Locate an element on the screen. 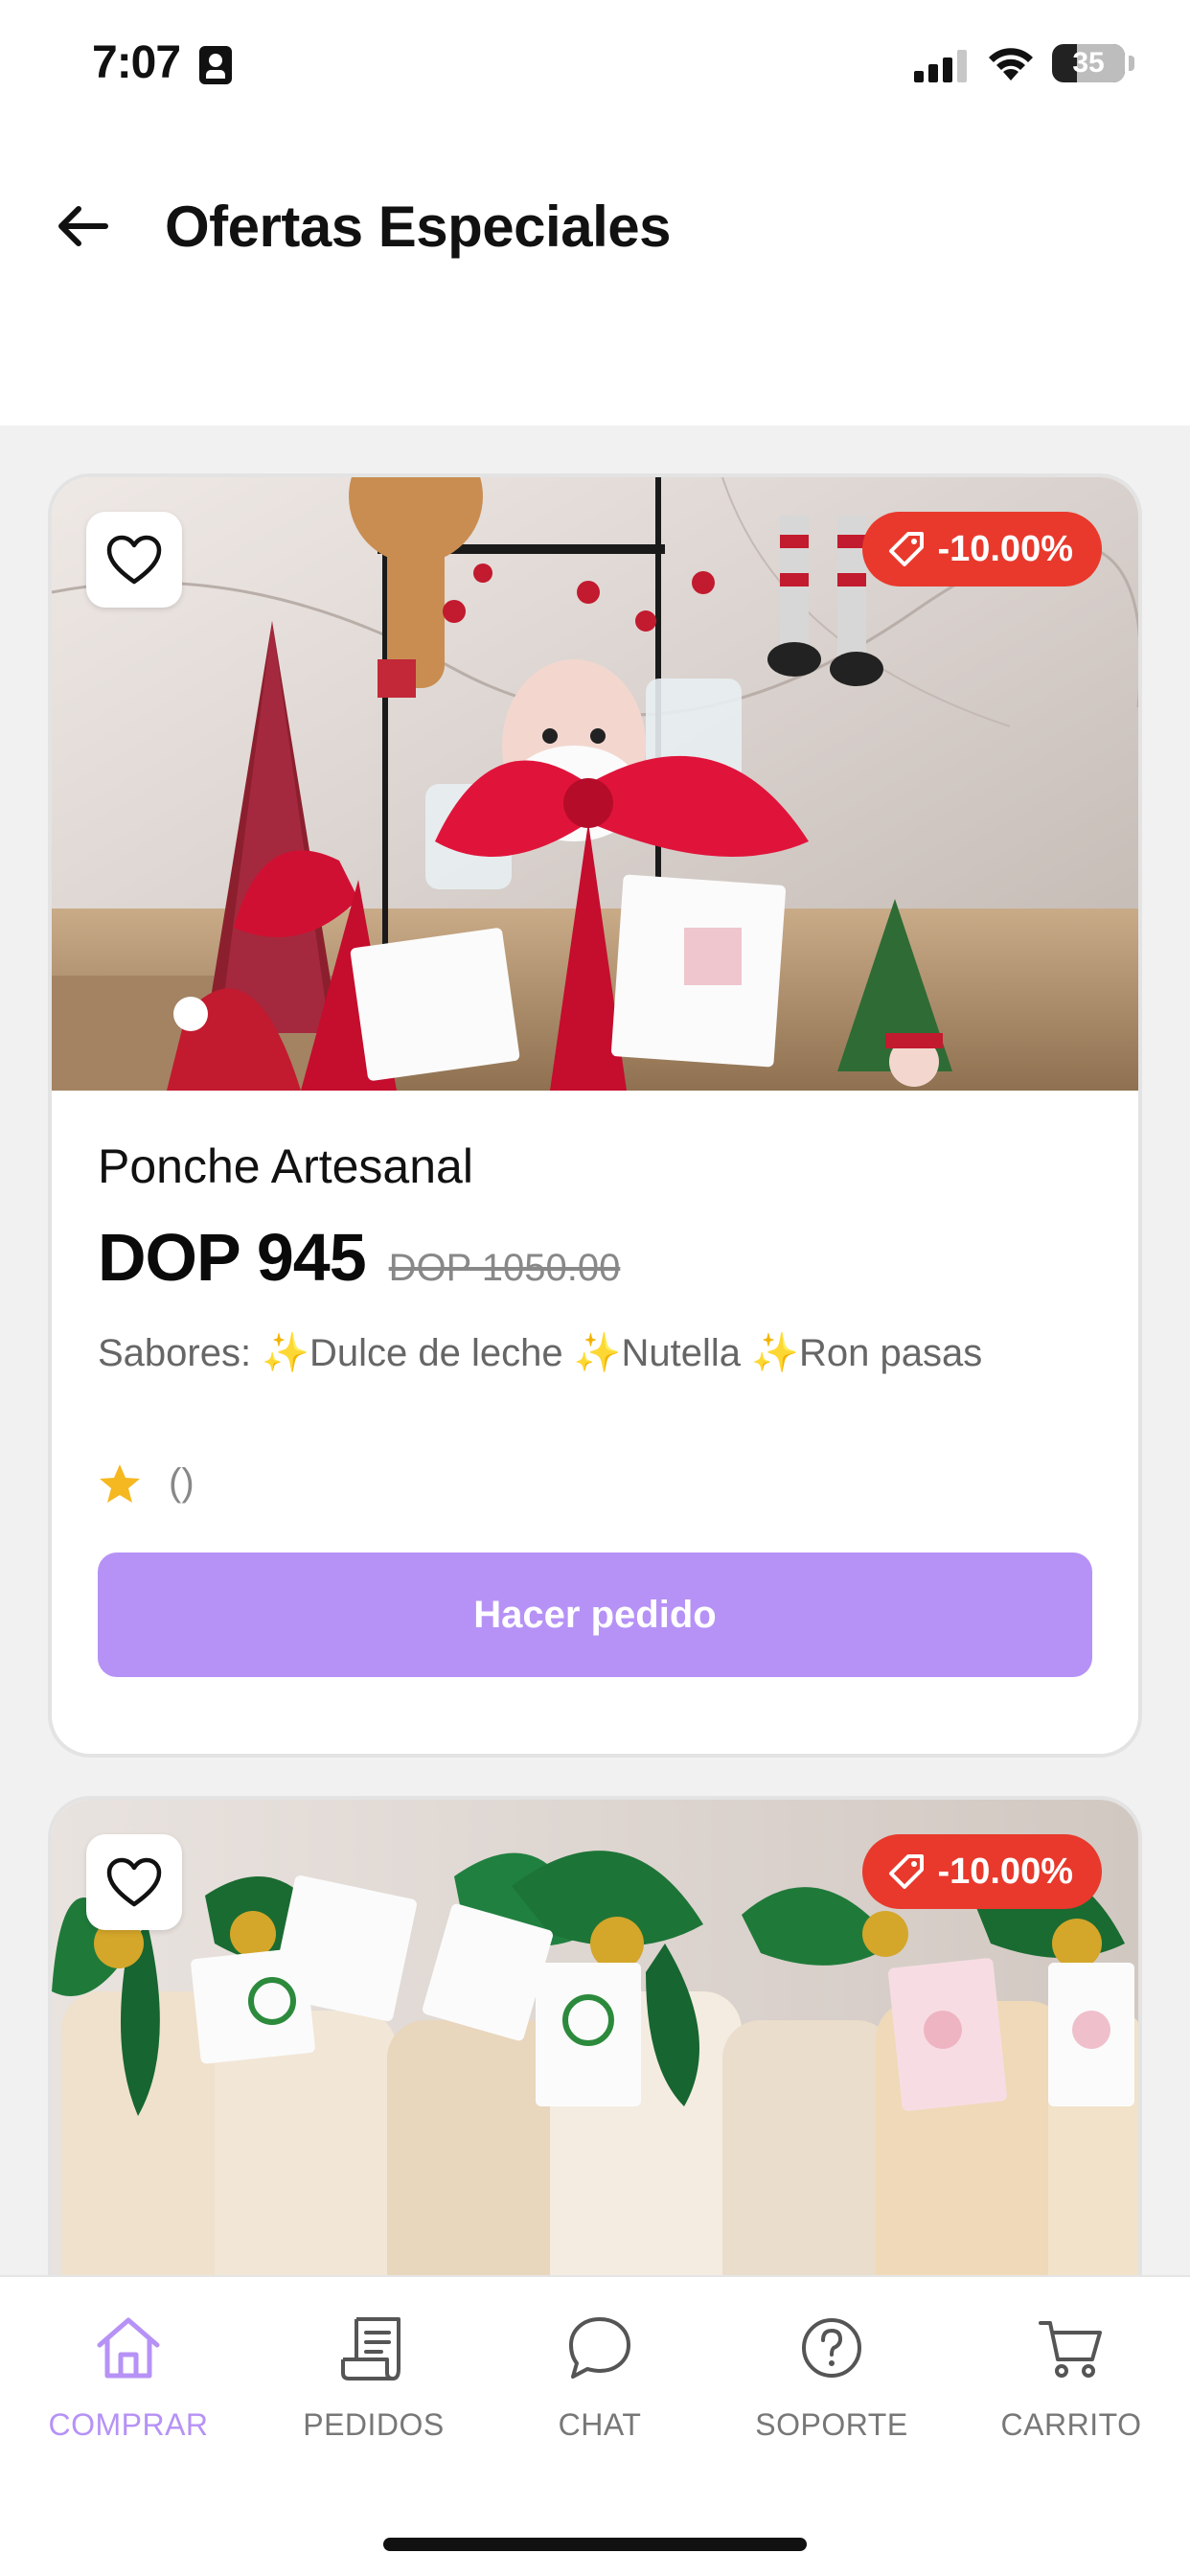 This screenshot has width=1190, height=2576. cart-icon is located at coordinates (1071, 2348).